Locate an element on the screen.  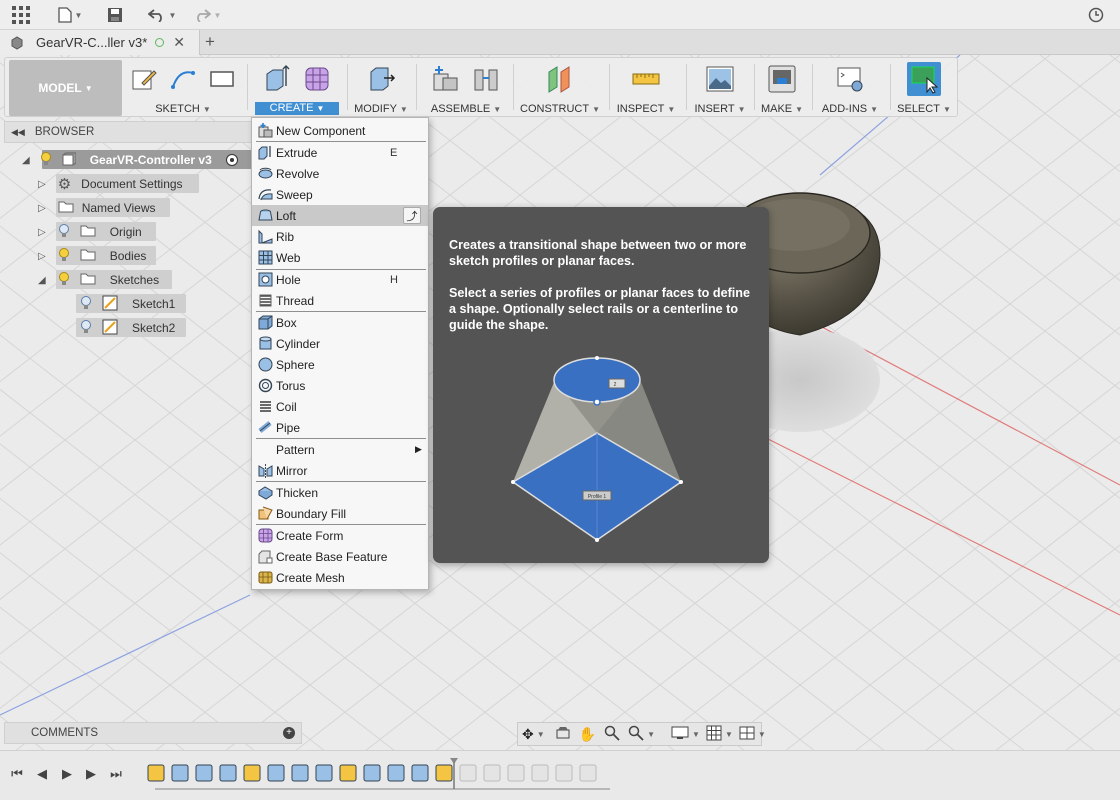
tree-row-sketch1: Sketch1 is located at coordinates (127, 304).